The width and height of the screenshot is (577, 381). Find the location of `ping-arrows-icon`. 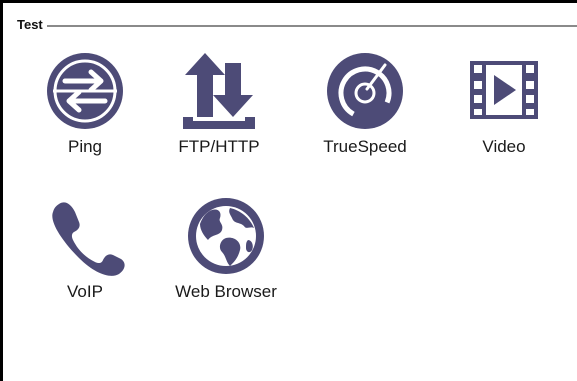

ping-arrows-icon is located at coordinates (85, 91).